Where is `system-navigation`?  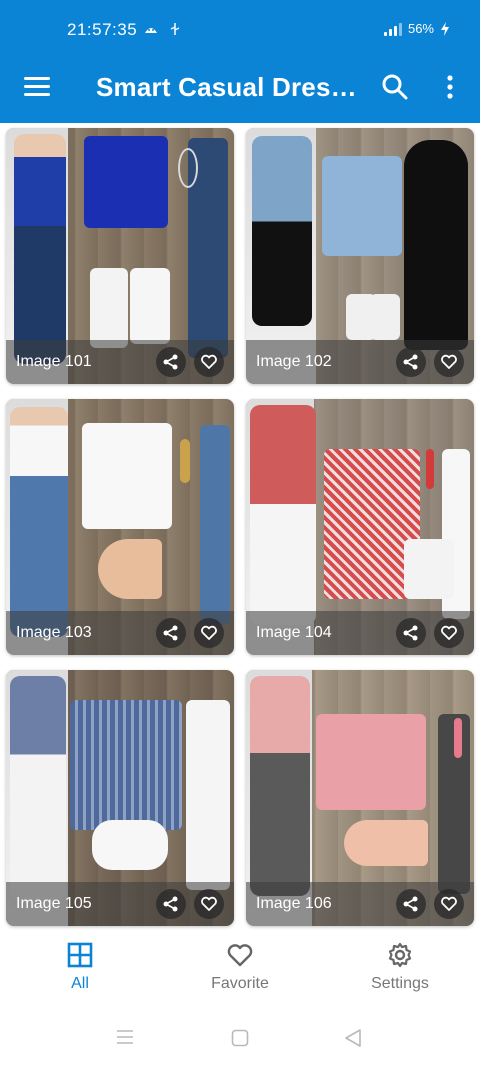
system-navigation is located at coordinates (240, 1036).